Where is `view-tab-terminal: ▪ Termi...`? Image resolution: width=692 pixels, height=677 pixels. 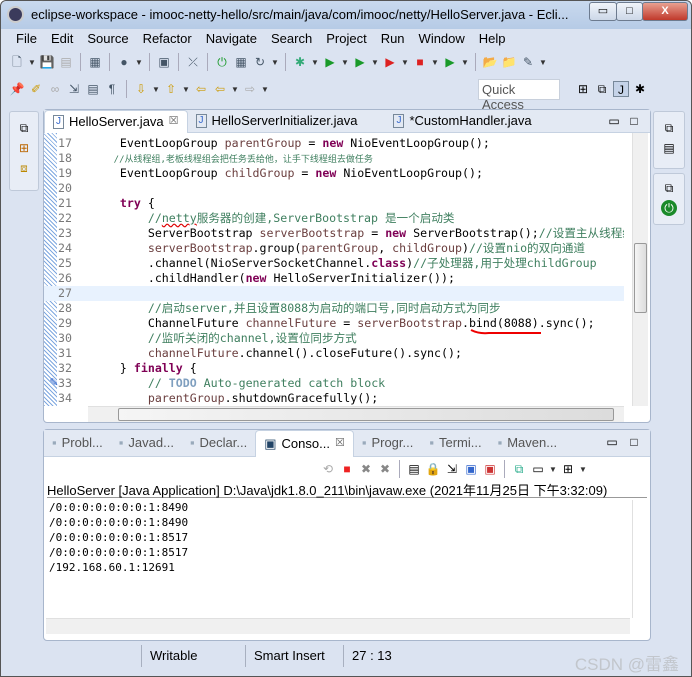
view-tab-terminal: ▪ Termi... is located at coordinates (455, 443).